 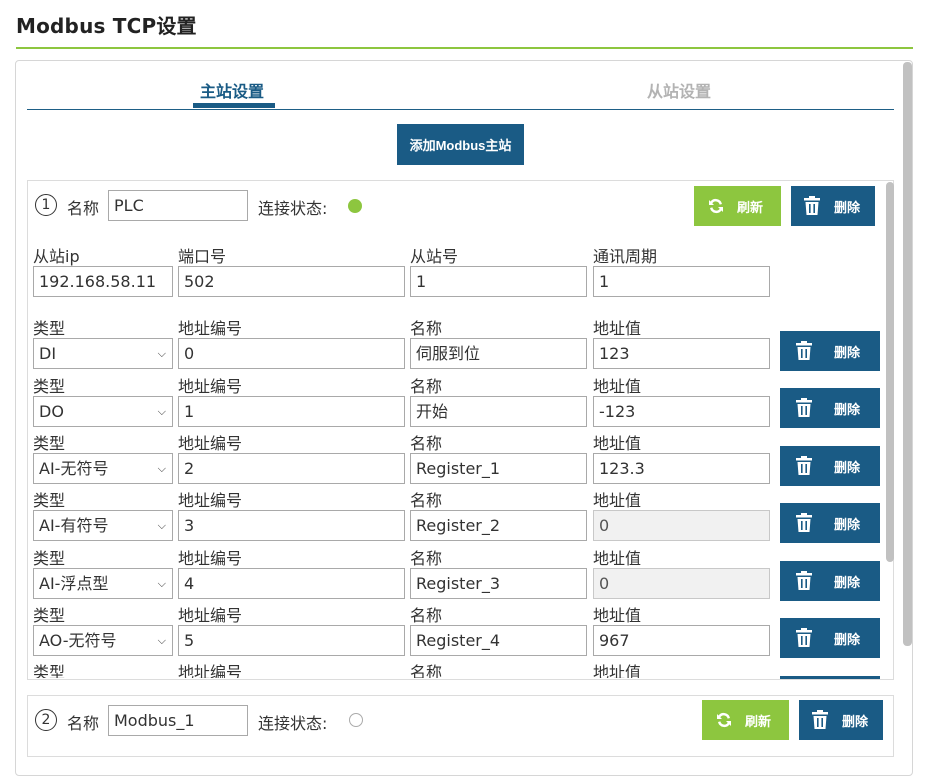 I want to click on address-value-input: 123.3, so click(x=681, y=468).